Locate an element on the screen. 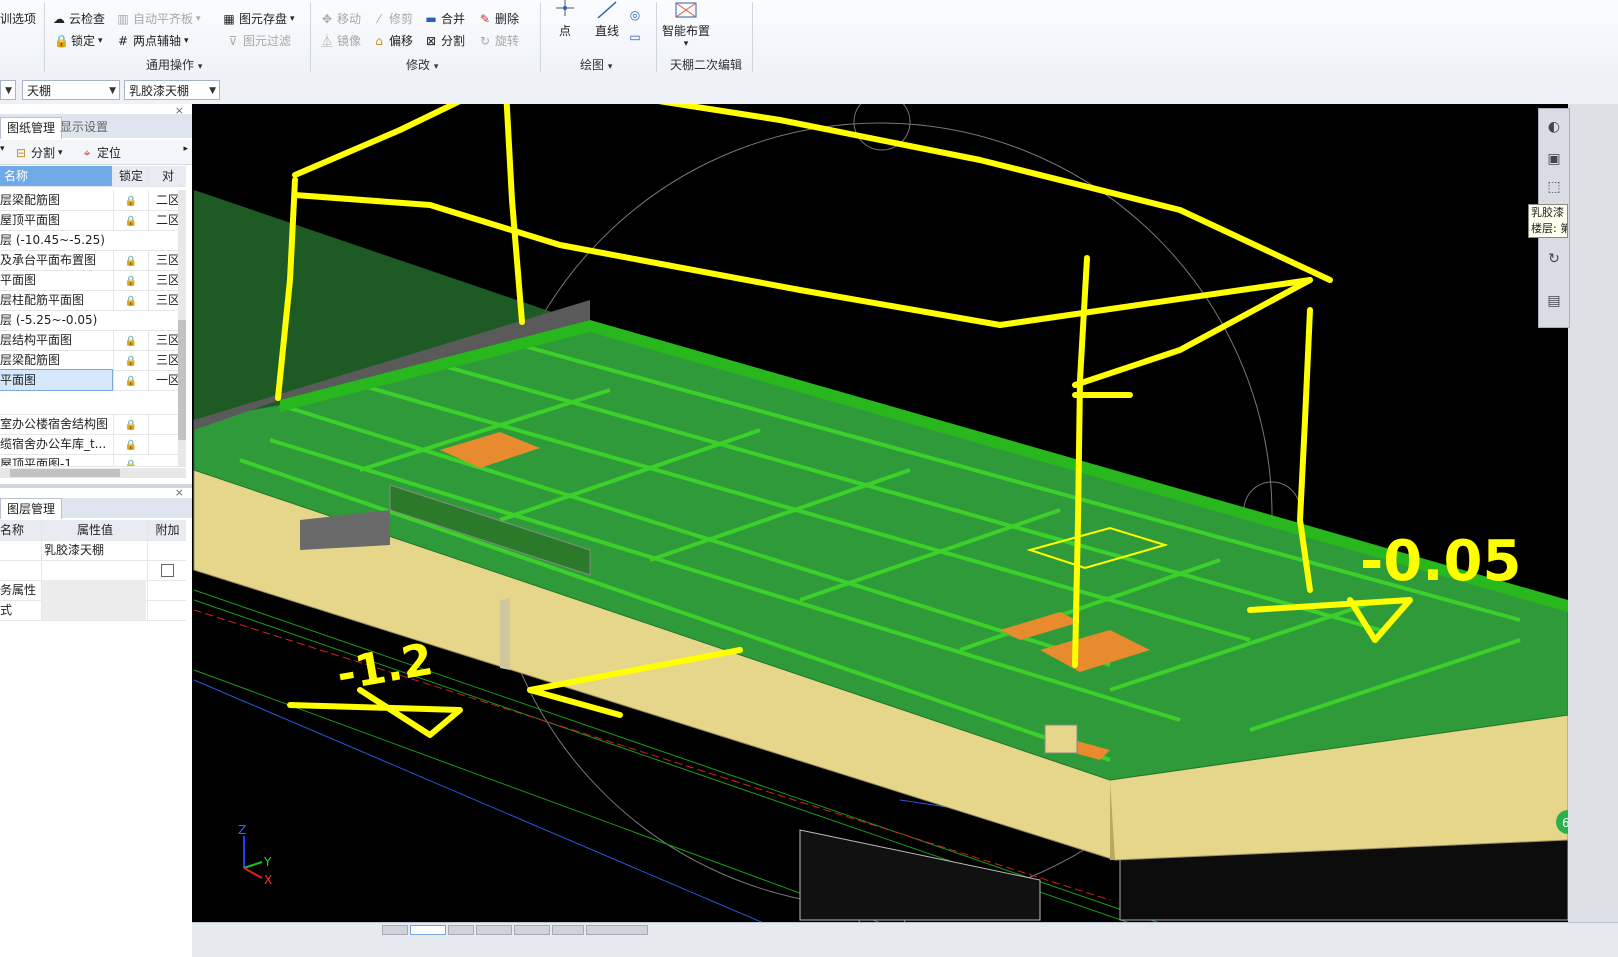 The image size is (1618, 957). move-button: ✥ 移动 is located at coordinates (340, 18).